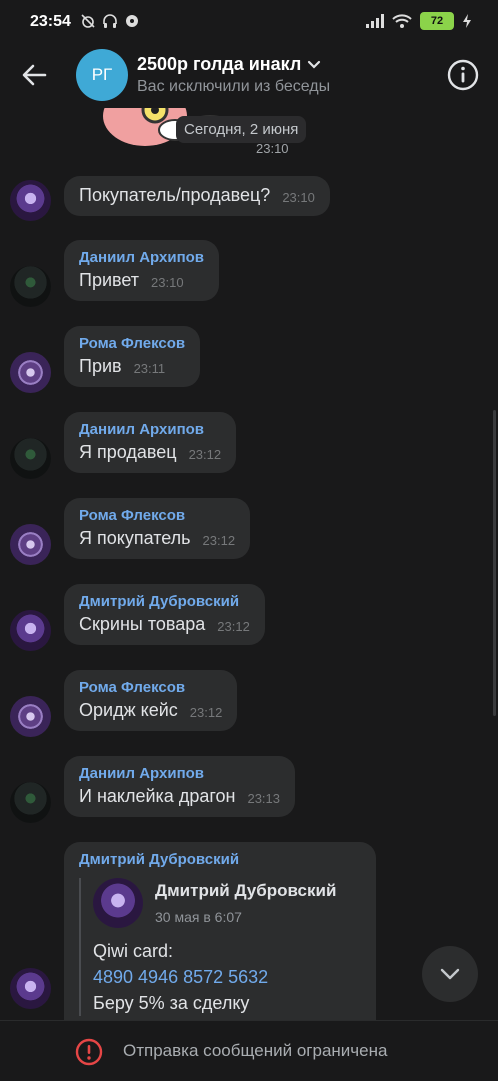 This screenshot has width=498, height=1081. I want to click on scroll-down-button, so click(450, 974).